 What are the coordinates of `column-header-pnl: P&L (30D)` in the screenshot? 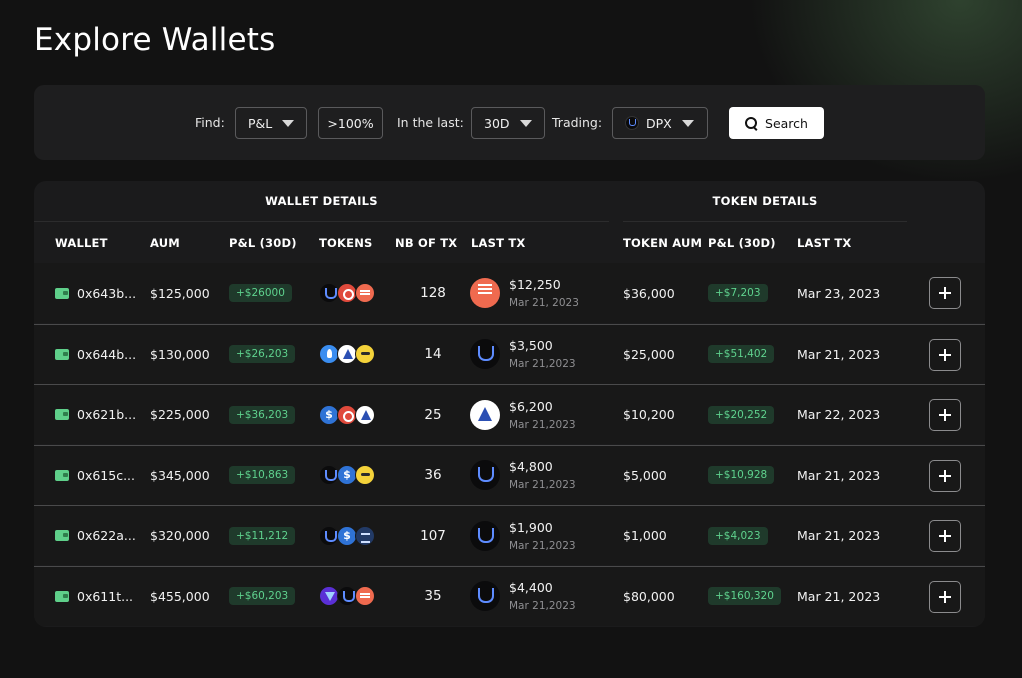 It's located at (263, 242).